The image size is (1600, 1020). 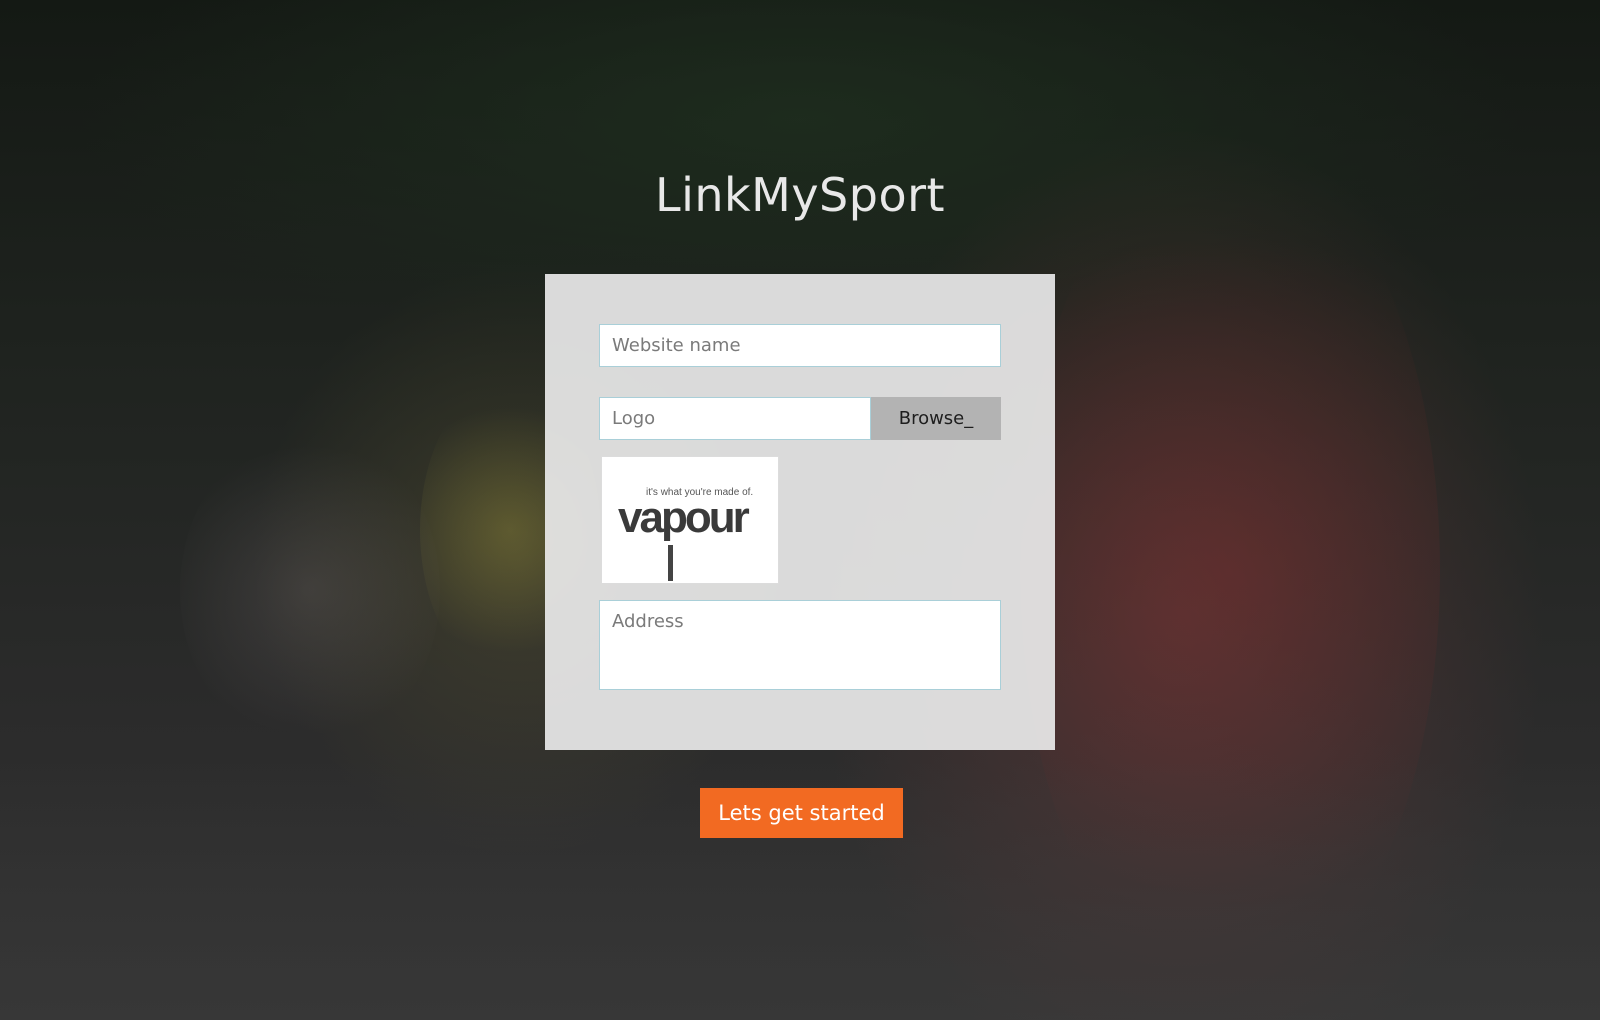 I want to click on logo-drip-mark, so click(x=670, y=563).